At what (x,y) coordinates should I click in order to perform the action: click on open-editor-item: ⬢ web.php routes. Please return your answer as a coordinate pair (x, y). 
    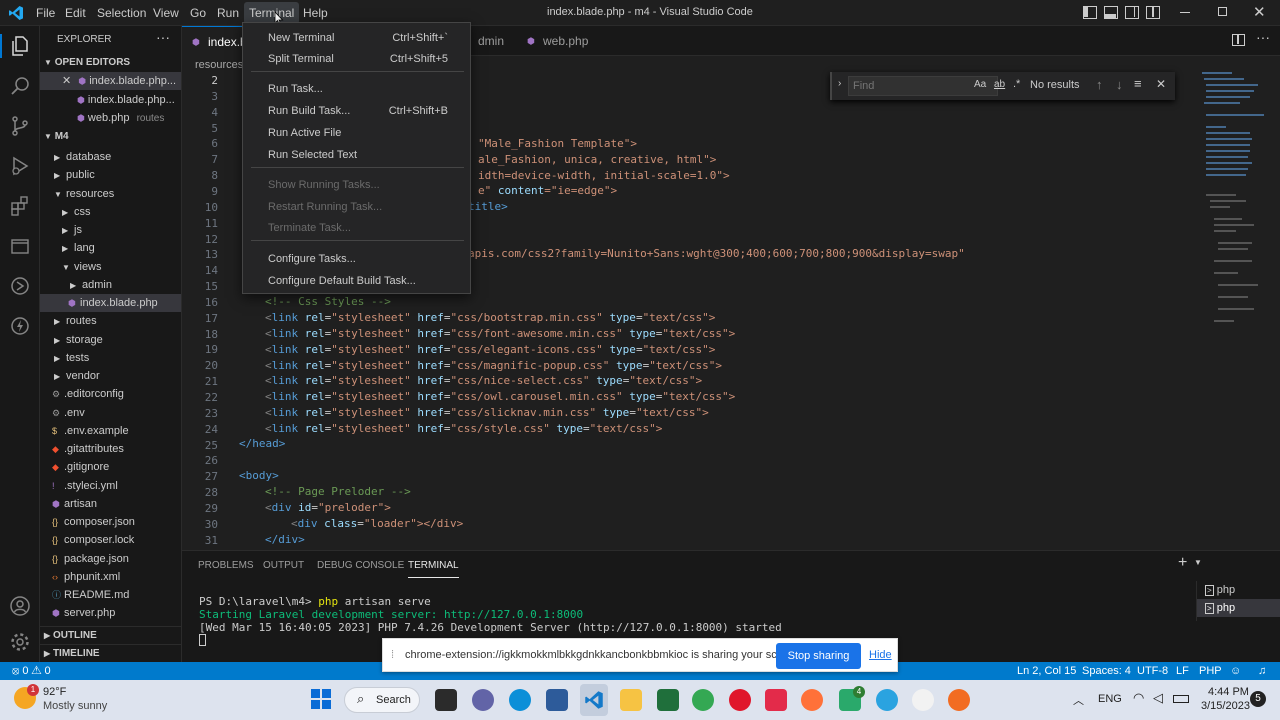
    Looking at the image, I should click on (110, 118).